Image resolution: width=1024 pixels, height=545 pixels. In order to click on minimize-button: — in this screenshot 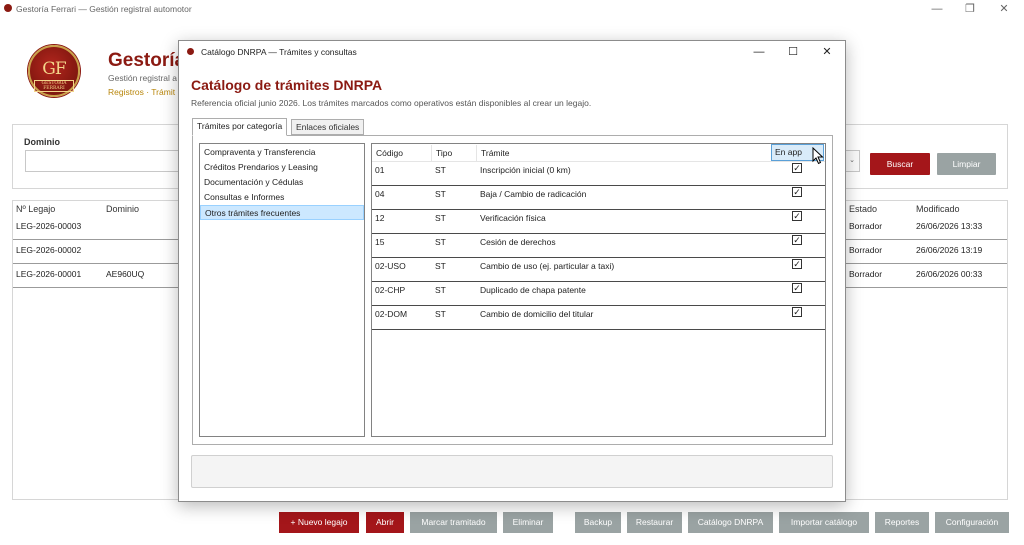, I will do `click(937, 9)`.